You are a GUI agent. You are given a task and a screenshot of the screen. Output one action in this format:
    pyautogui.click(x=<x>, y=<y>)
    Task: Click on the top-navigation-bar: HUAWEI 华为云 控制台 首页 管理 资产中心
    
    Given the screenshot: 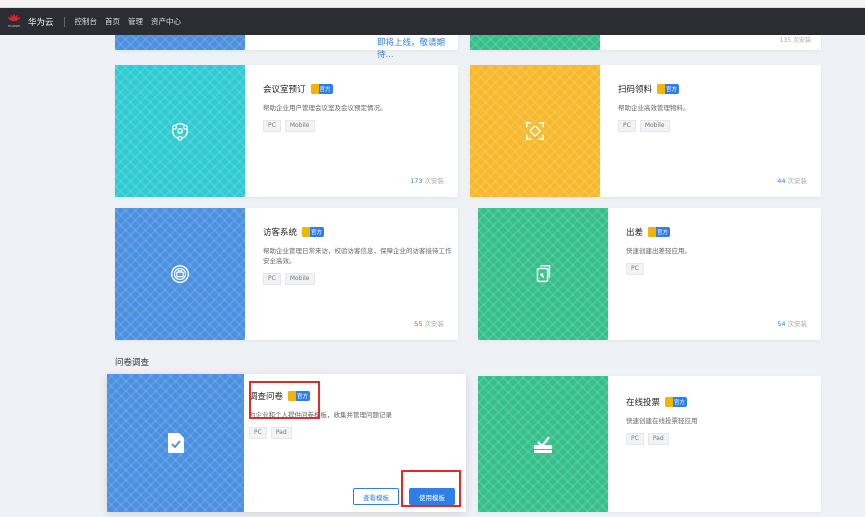 What is the action you would take?
    pyautogui.click(x=432, y=21)
    